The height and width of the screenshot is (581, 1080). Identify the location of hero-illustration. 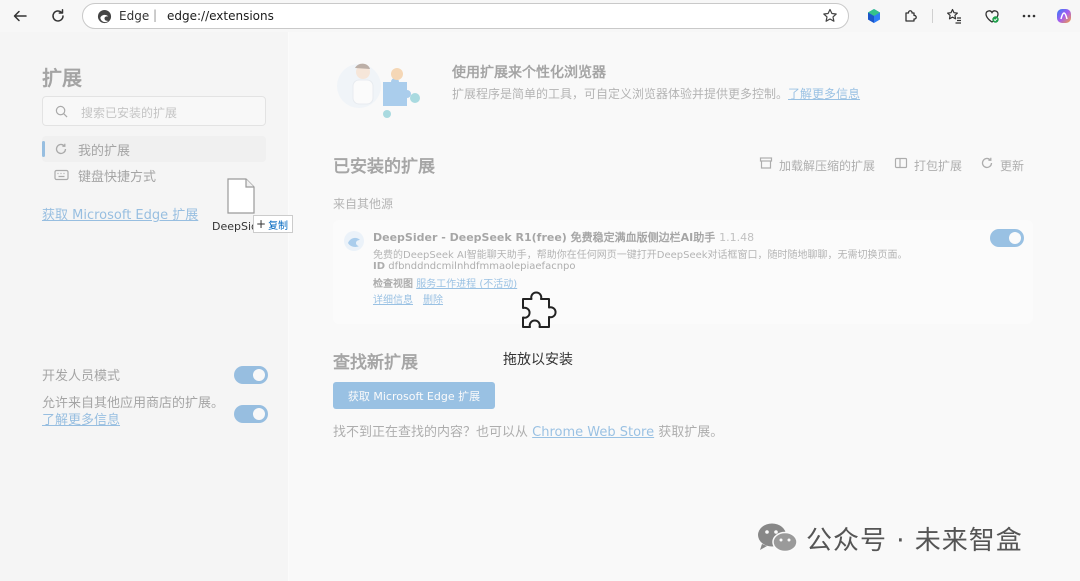
(378, 90).